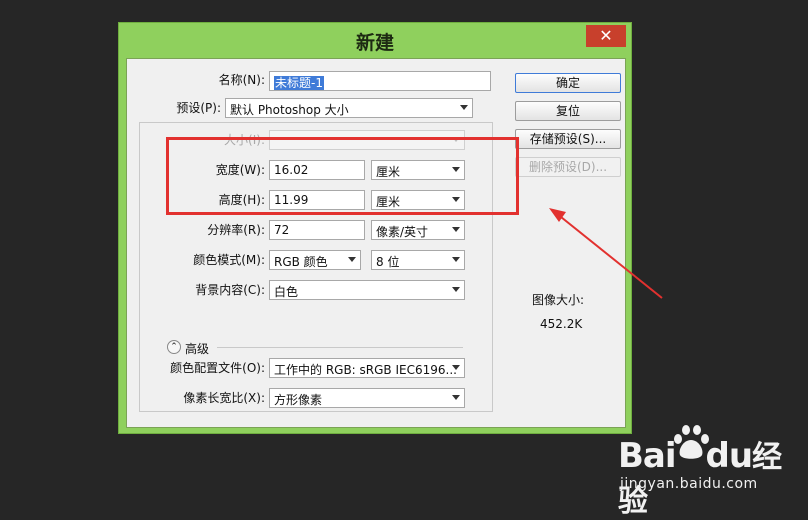  I want to click on close-button: ✕, so click(606, 36).